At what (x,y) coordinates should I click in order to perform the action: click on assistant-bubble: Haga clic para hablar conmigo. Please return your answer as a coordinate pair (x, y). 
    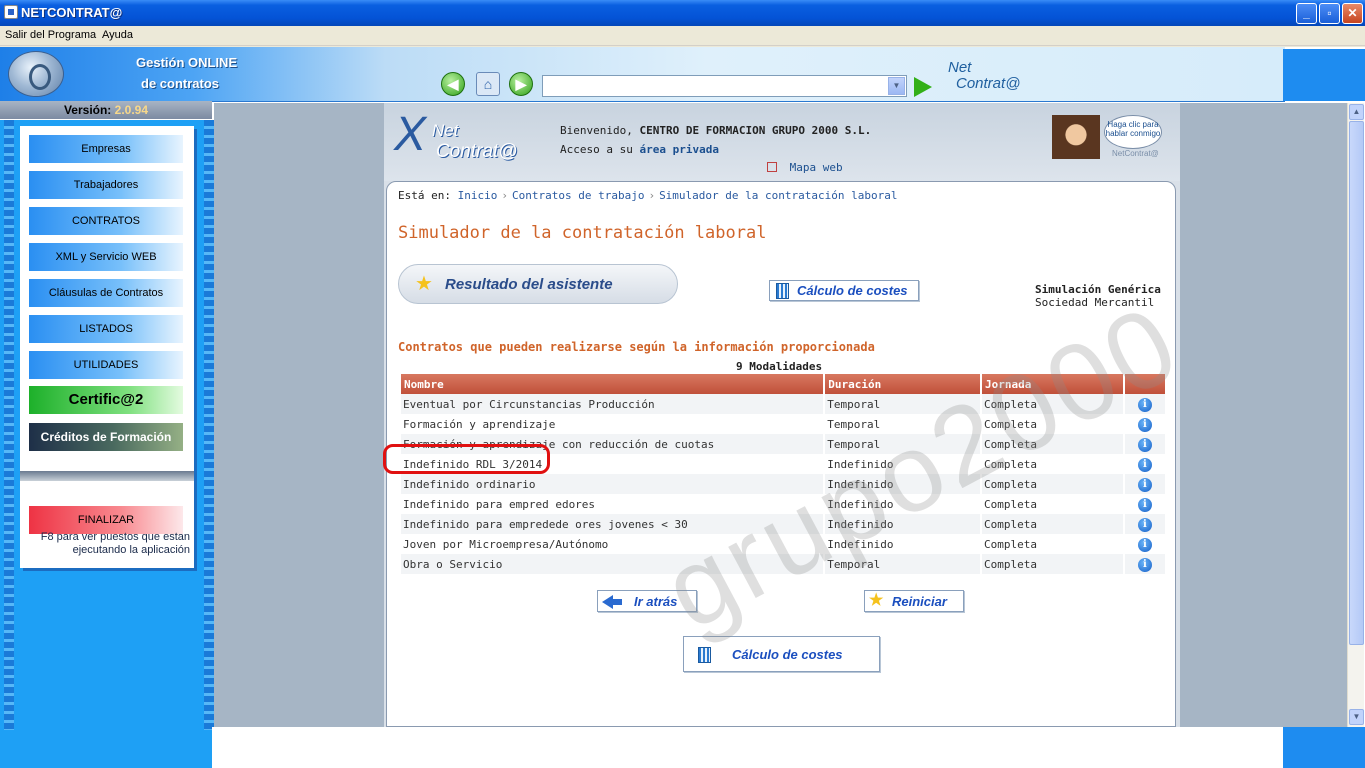
    Looking at the image, I should click on (1133, 132).